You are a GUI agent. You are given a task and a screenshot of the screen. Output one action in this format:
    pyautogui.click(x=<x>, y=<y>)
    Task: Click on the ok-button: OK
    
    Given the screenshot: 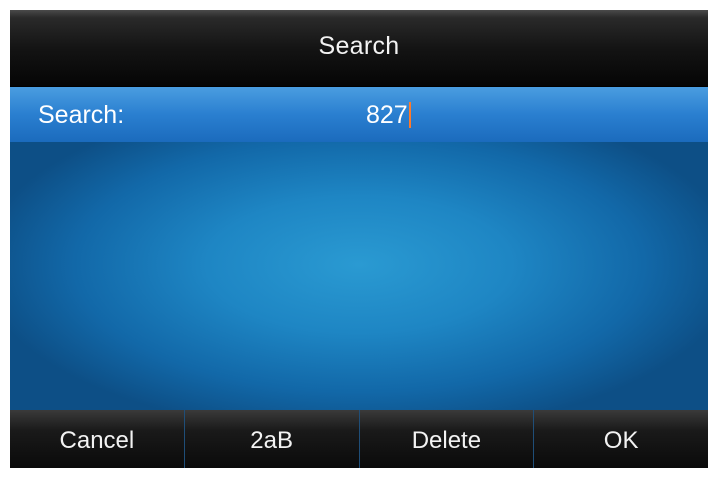 What is the action you would take?
    pyautogui.click(x=620, y=439)
    